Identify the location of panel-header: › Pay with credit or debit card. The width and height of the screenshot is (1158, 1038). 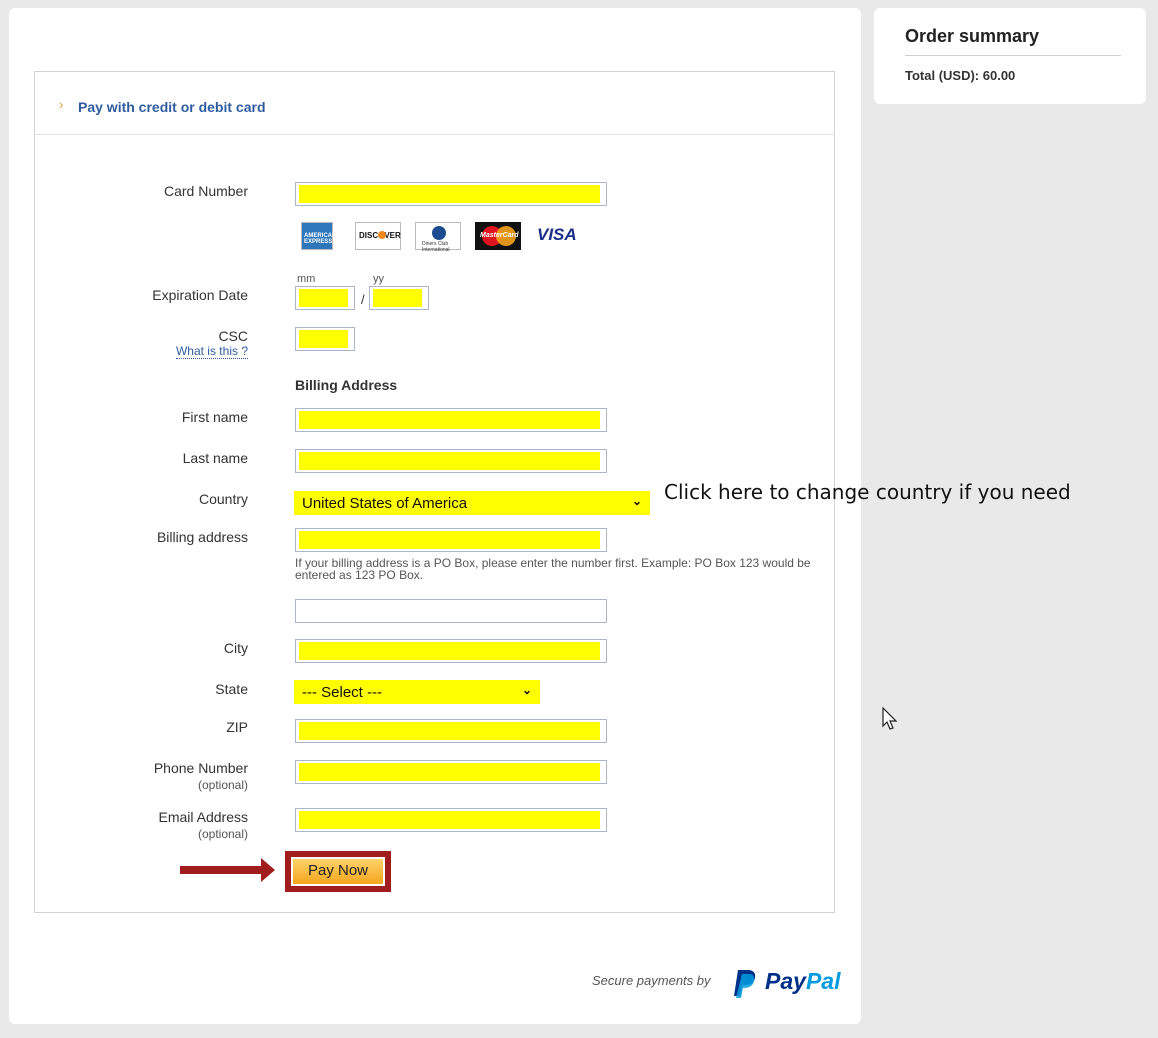
(434, 103).